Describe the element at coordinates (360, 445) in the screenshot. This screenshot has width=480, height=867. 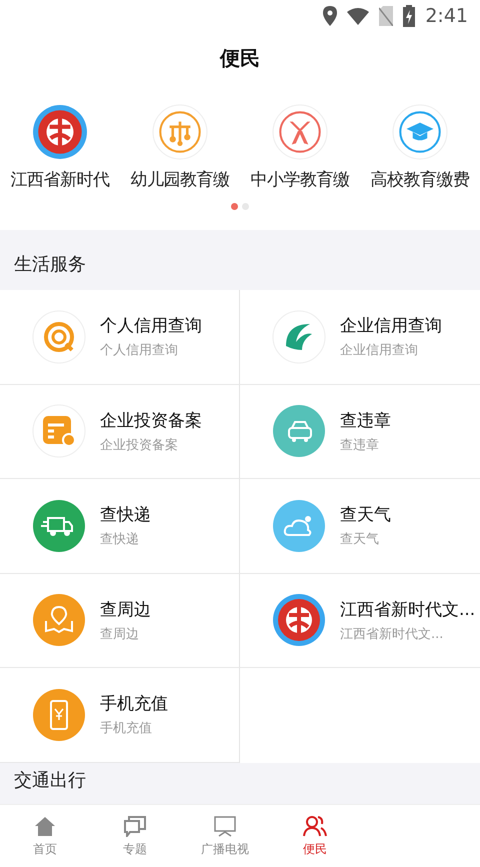
I see `service-subtitle: 查违章` at that location.